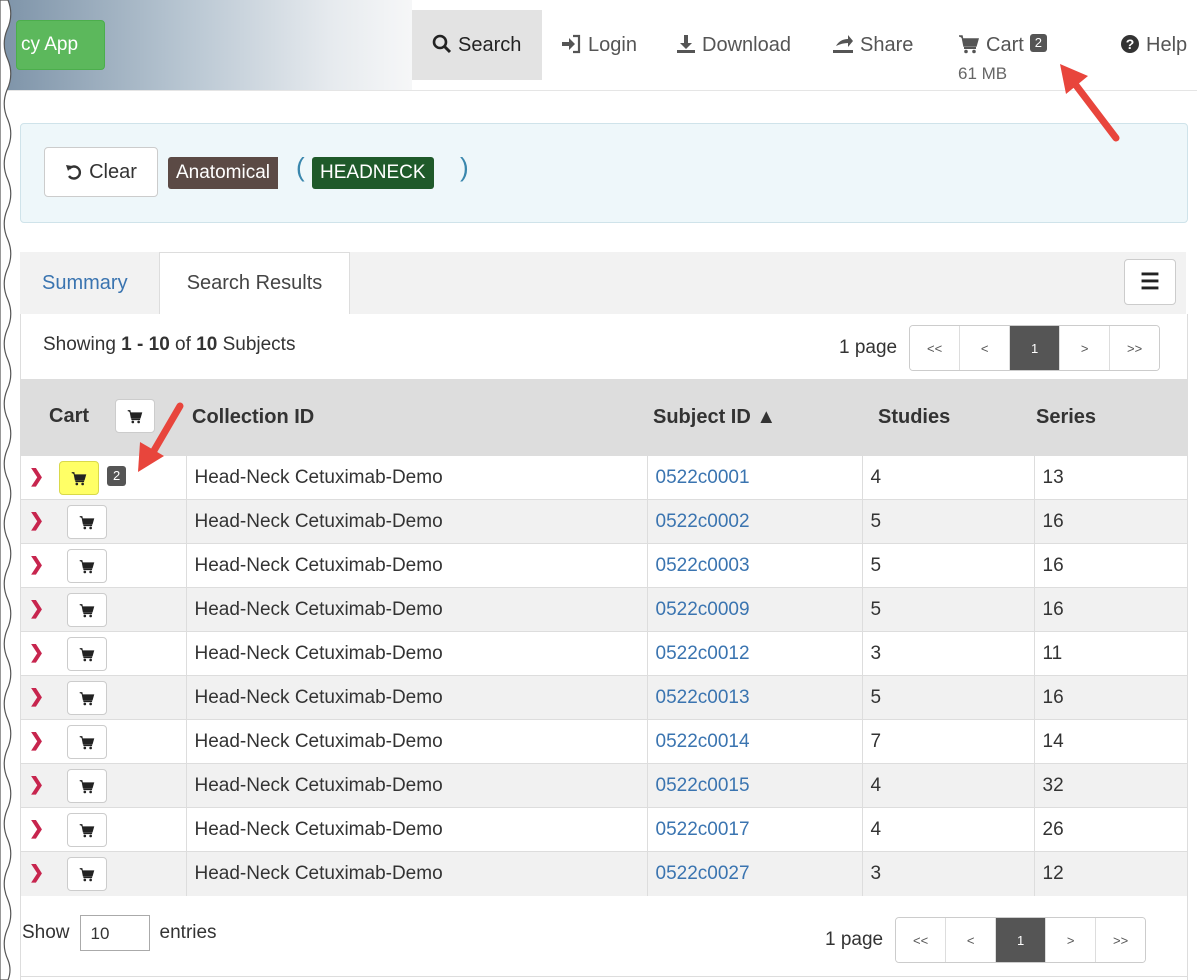  What do you see at coordinates (948, 741) in the screenshot?
I see `studies-cell: 7` at bounding box center [948, 741].